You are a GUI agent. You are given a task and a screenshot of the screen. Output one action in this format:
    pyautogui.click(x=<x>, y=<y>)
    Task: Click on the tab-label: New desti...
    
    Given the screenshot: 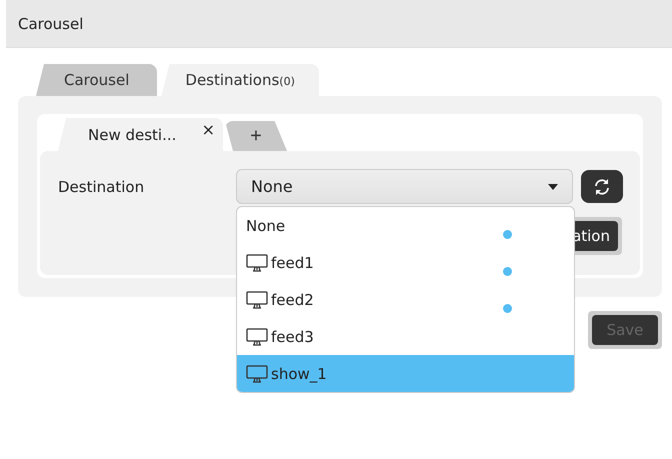 What is the action you would take?
    pyautogui.click(x=132, y=135)
    